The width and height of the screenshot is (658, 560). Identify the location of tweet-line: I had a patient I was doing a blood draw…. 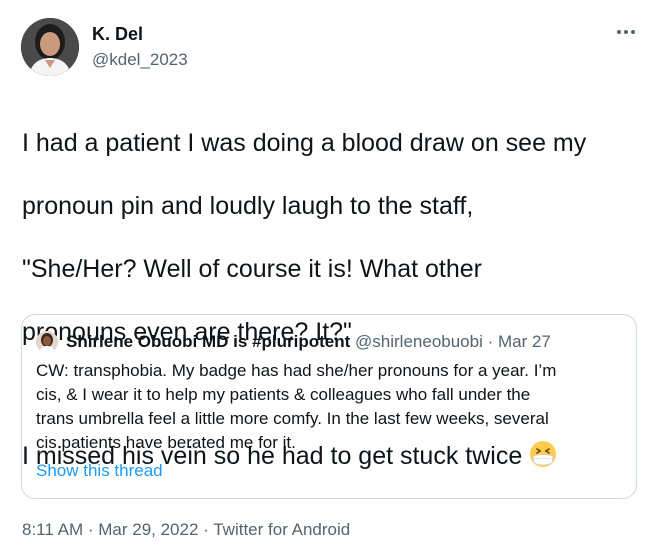
(304, 142).